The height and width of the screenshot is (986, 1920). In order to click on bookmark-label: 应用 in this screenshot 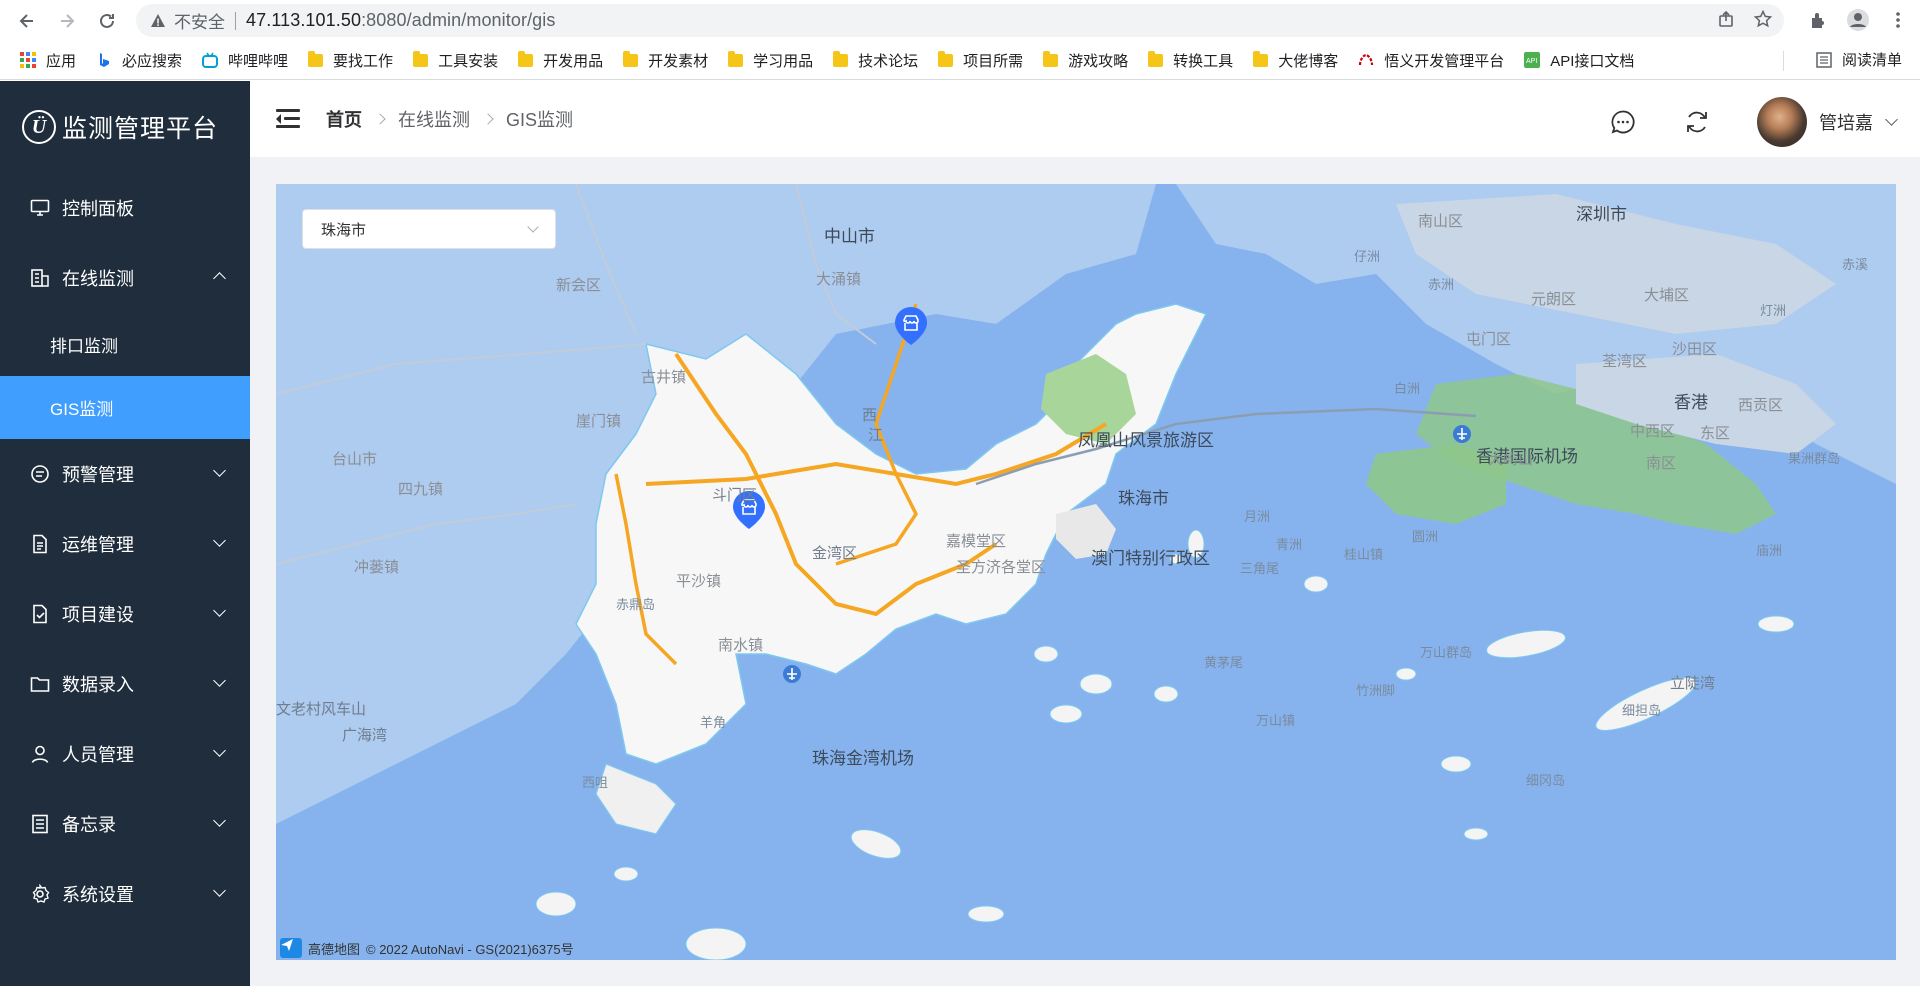, I will do `click(61, 61)`.